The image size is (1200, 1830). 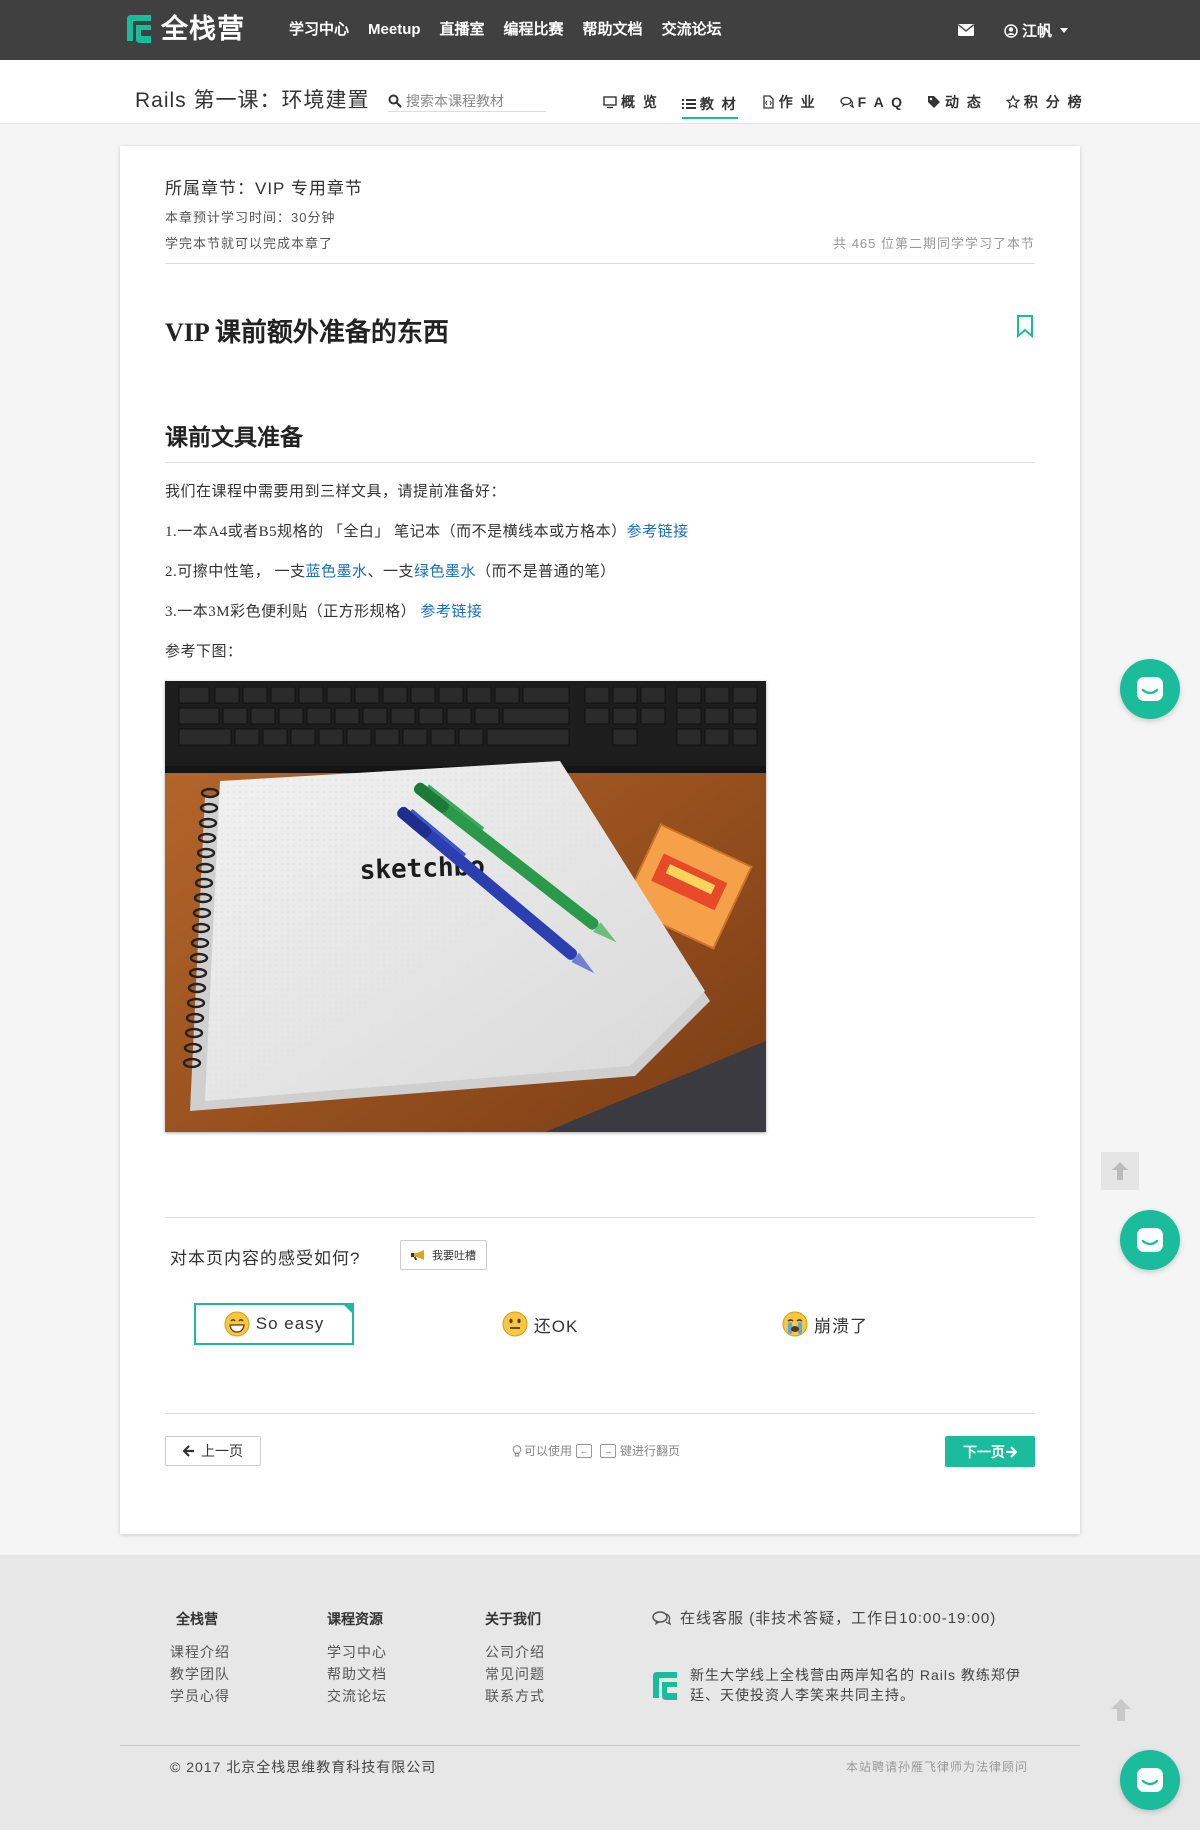 What do you see at coordinates (1044, 102) in the screenshot?
I see `tab-leaderboard: 积 分 榜` at bounding box center [1044, 102].